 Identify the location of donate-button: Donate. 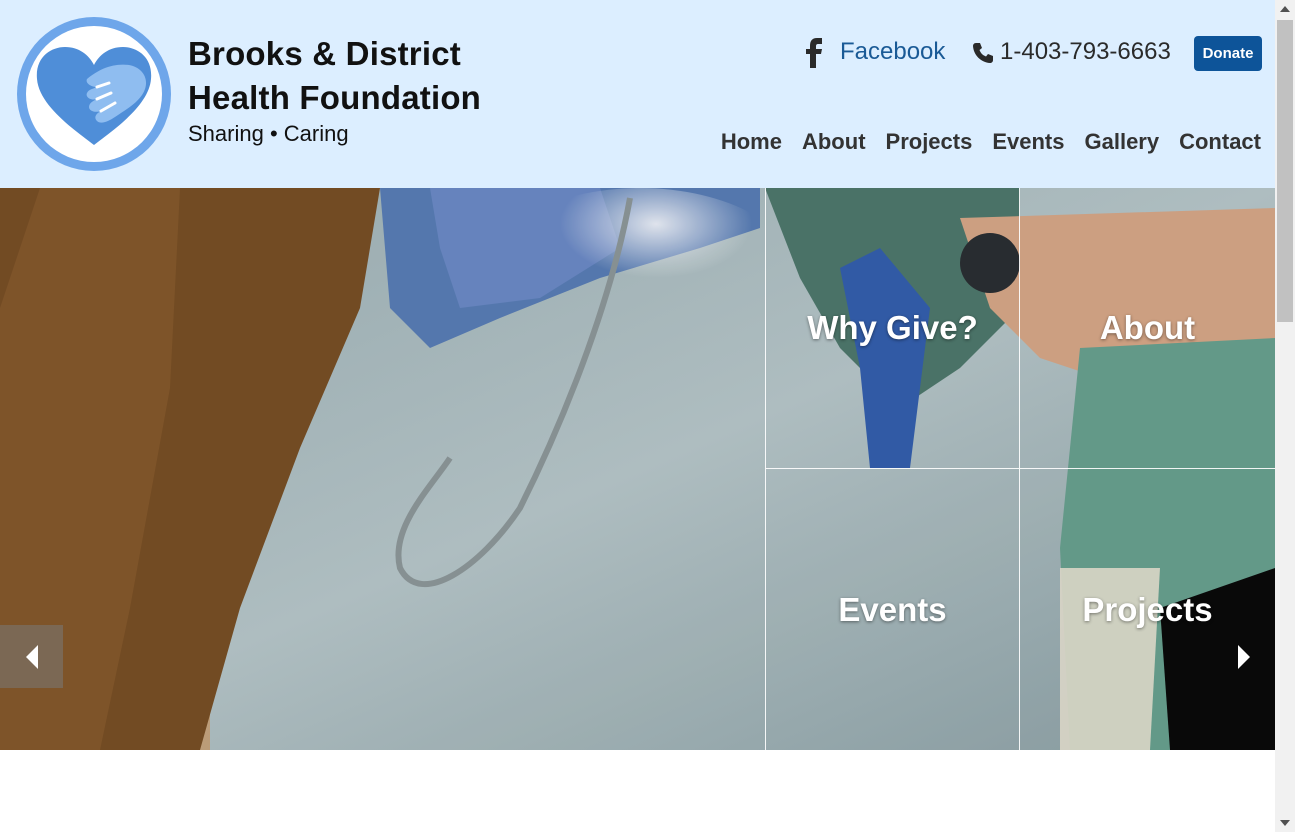
(1228, 53).